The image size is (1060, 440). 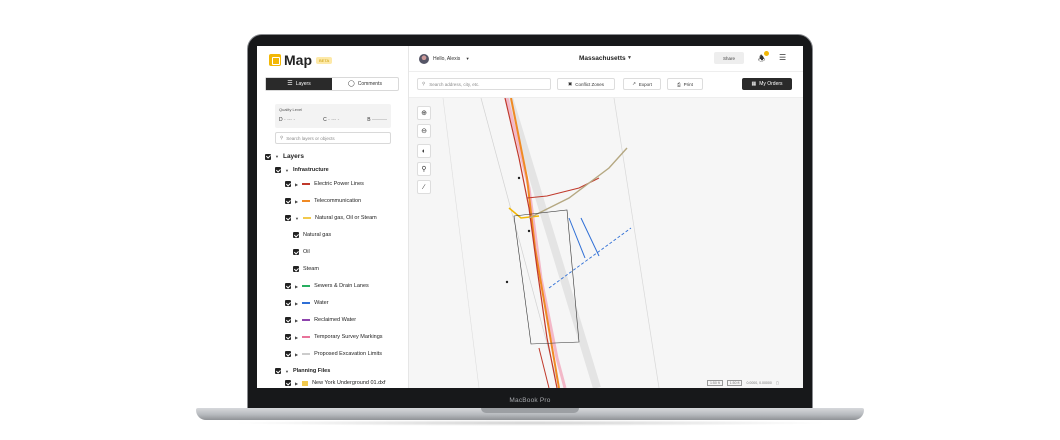 What do you see at coordinates (291, 109) in the screenshot?
I see `quality-level-label: Quality Level` at bounding box center [291, 109].